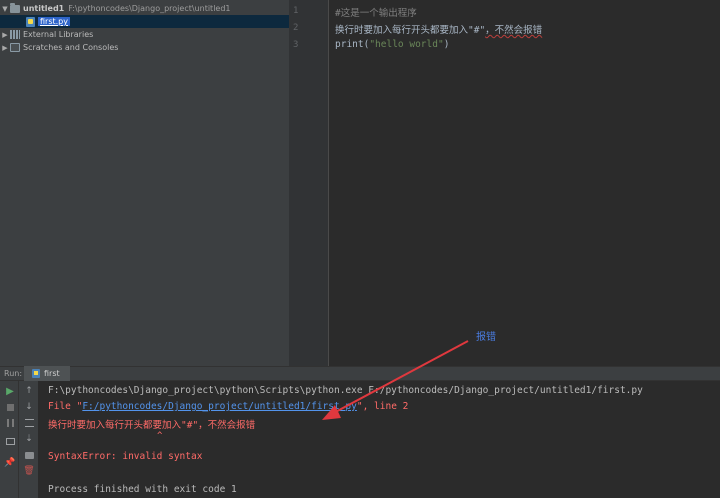 The width and height of the screenshot is (720, 498). I want to click on pin-icon: 📌, so click(10, 463).